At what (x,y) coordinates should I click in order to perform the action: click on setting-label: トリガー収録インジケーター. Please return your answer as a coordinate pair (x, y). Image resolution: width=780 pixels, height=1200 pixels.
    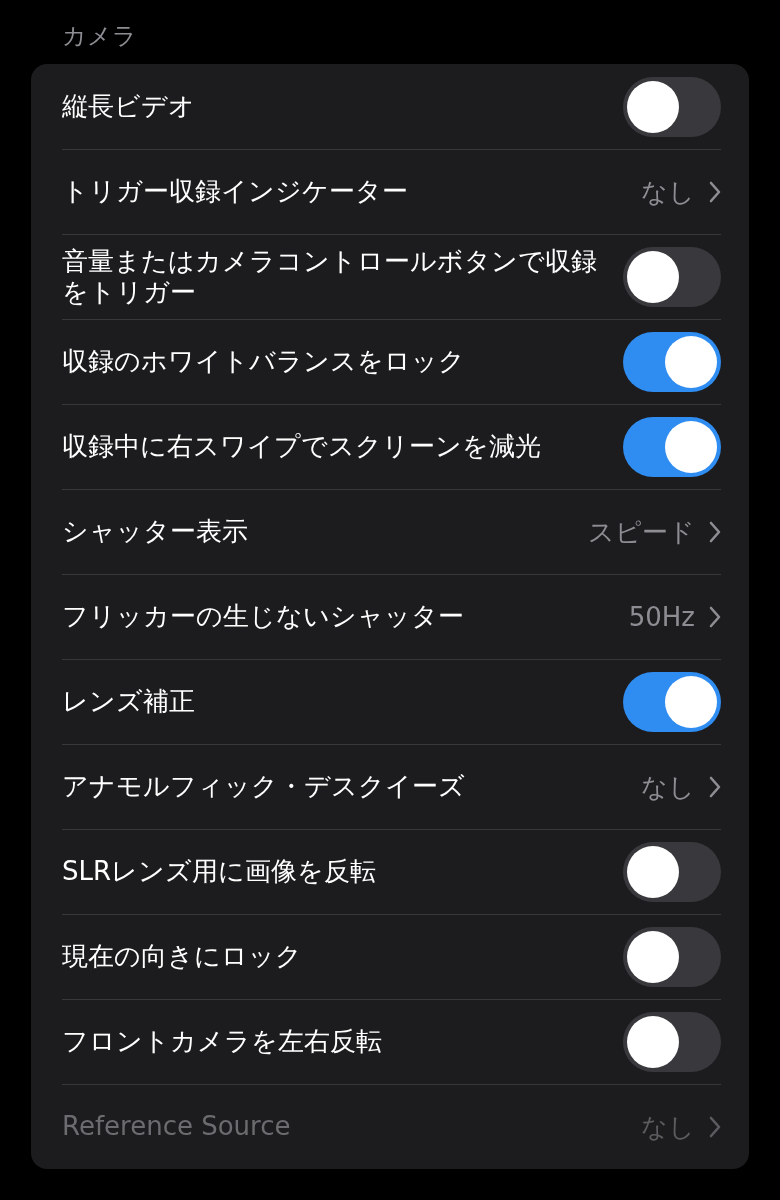
    Looking at the image, I should click on (235, 192).